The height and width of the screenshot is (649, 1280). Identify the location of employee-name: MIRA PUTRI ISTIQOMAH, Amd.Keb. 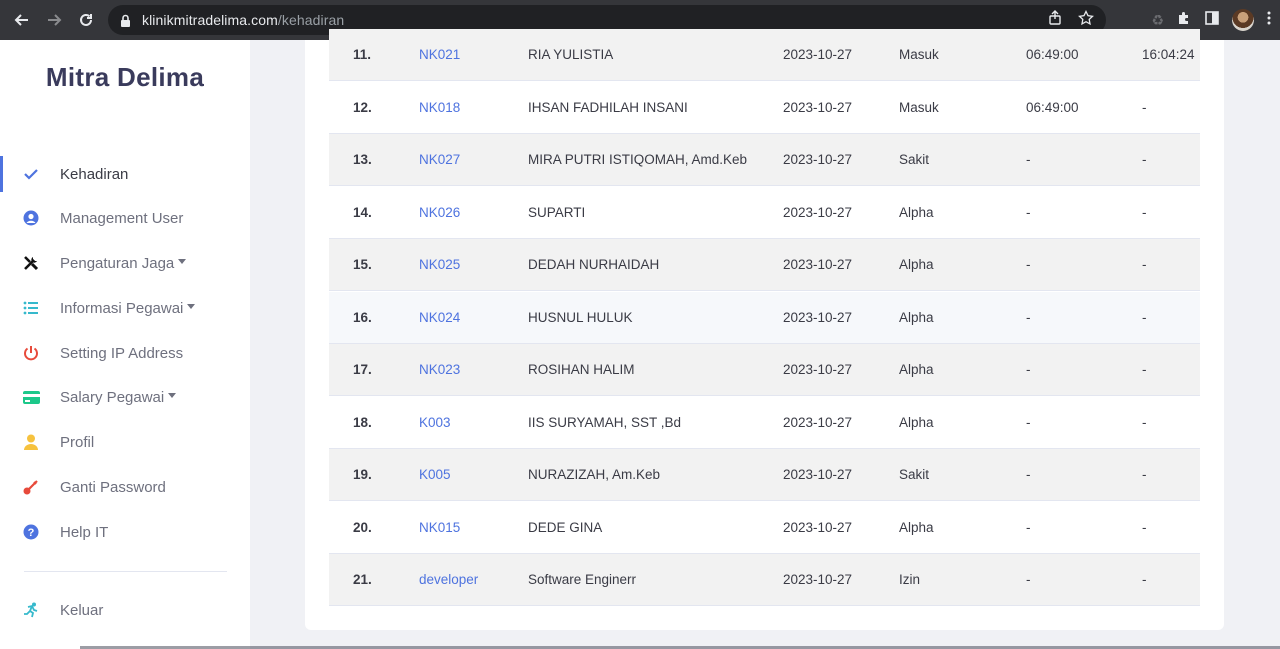
(638, 159).